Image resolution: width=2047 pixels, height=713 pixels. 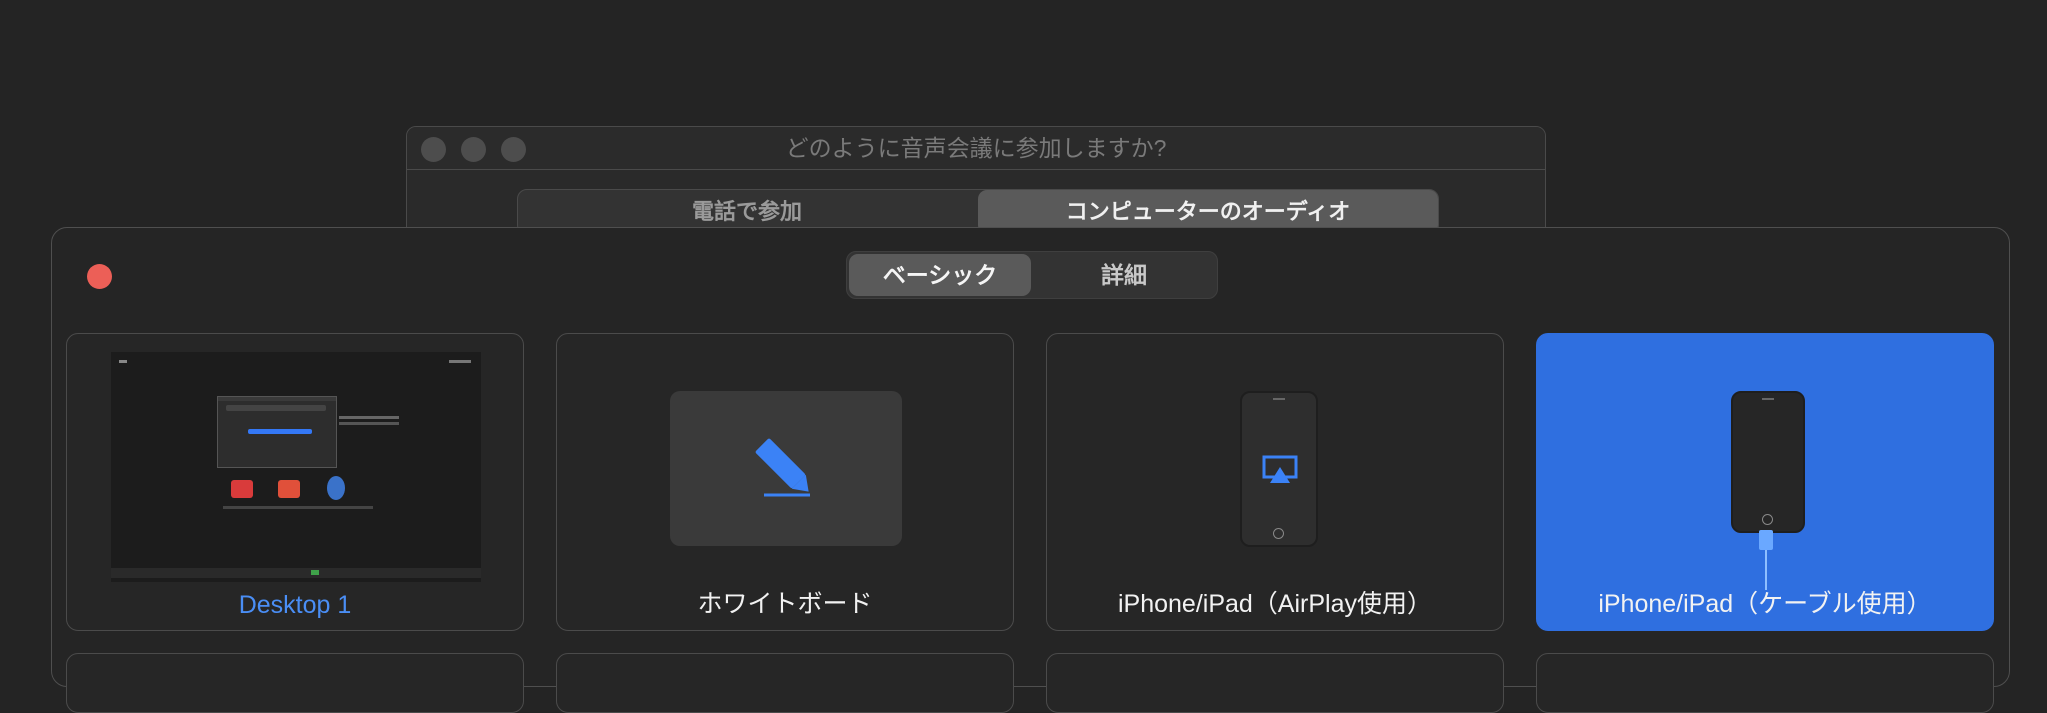 I want to click on pen-icon, so click(x=782, y=467).